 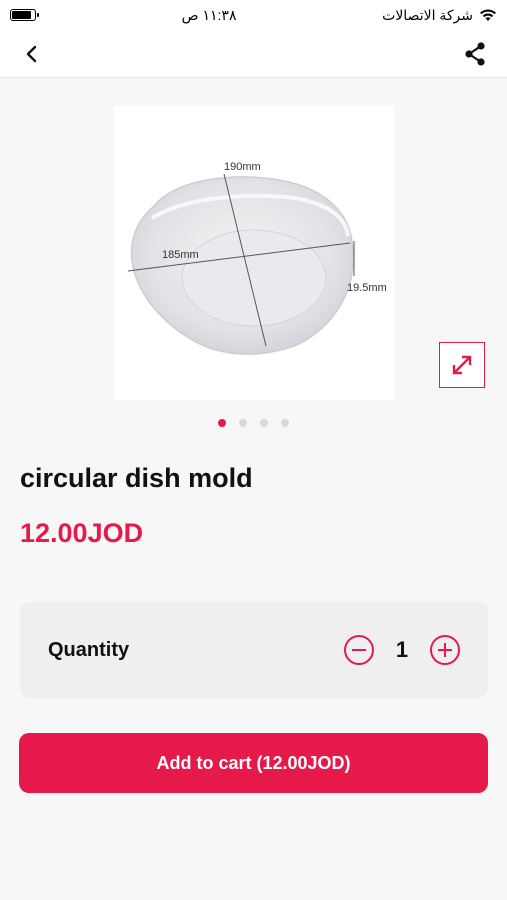 I want to click on status-left, so click(x=24, y=15).